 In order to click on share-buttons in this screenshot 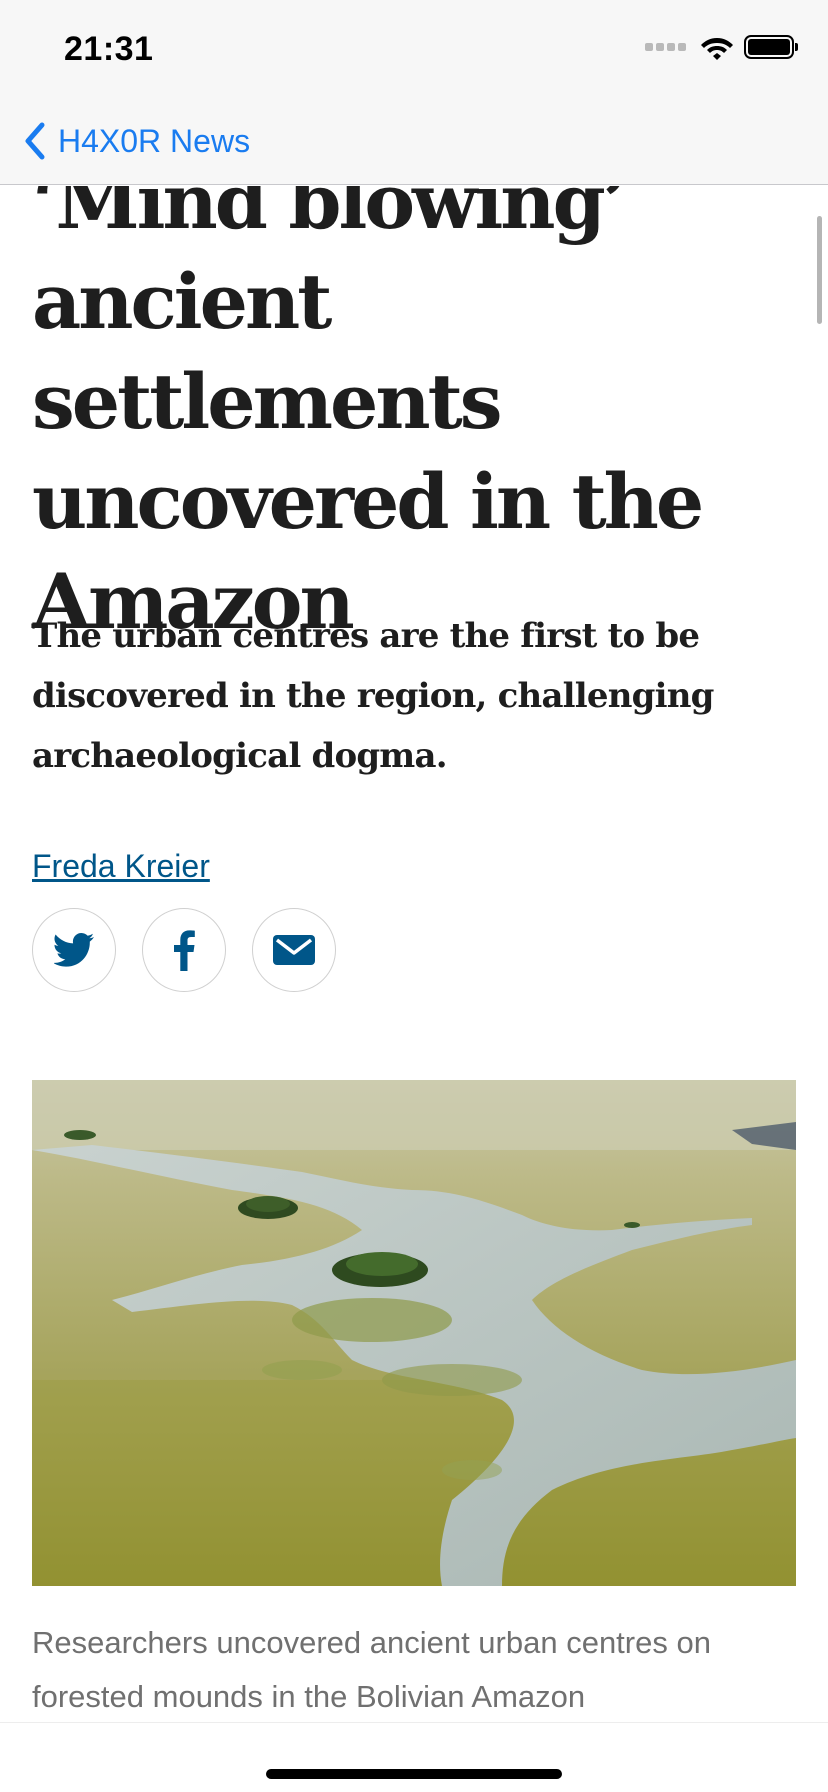, I will do `click(184, 950)`.